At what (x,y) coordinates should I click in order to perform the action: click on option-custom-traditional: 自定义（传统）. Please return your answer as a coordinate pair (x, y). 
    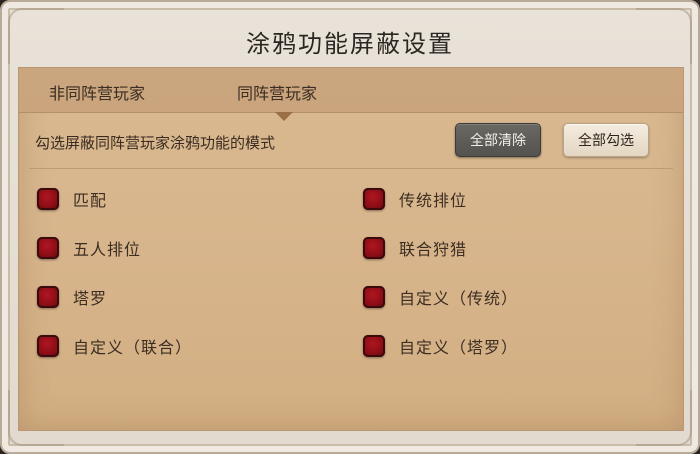
    Looking at the image, I should click on (440, 297).